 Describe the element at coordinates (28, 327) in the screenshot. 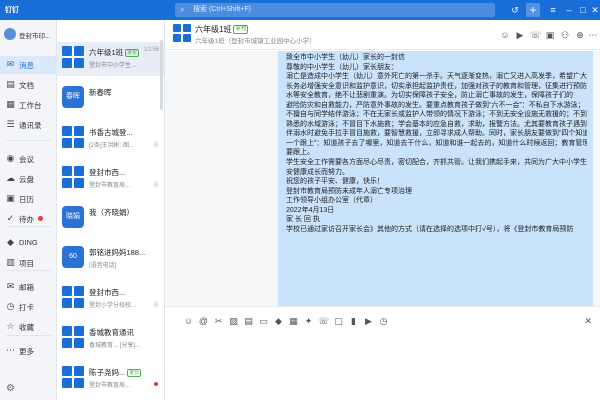

I see `sidebar-item-favorite: ☆ 收藏` at that location.